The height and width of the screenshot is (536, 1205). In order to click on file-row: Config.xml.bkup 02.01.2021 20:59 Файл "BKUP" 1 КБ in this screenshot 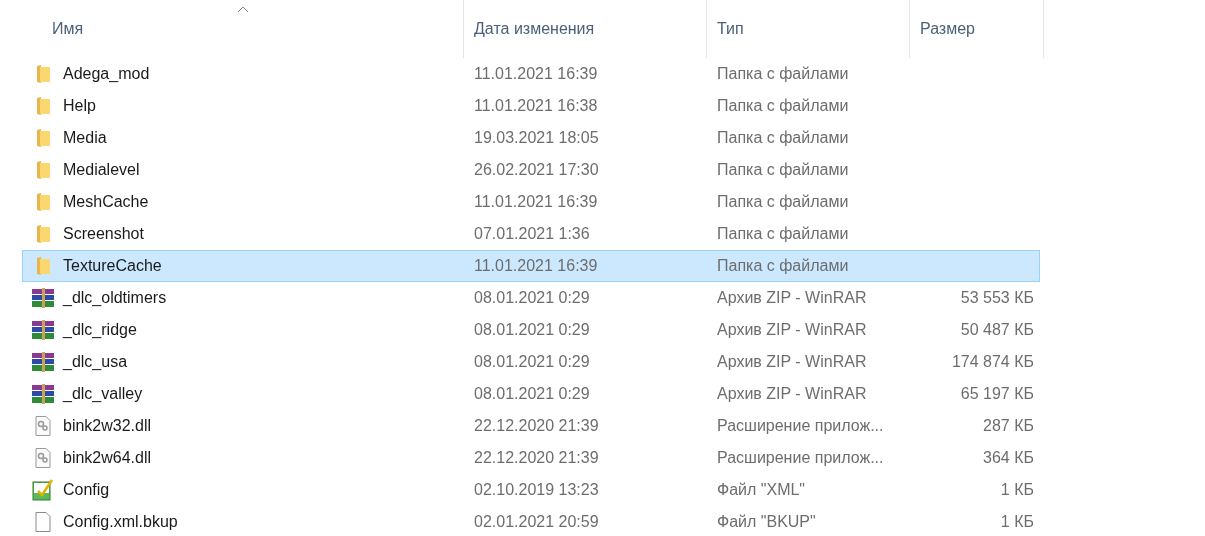, I will do `click(531, 521)`.